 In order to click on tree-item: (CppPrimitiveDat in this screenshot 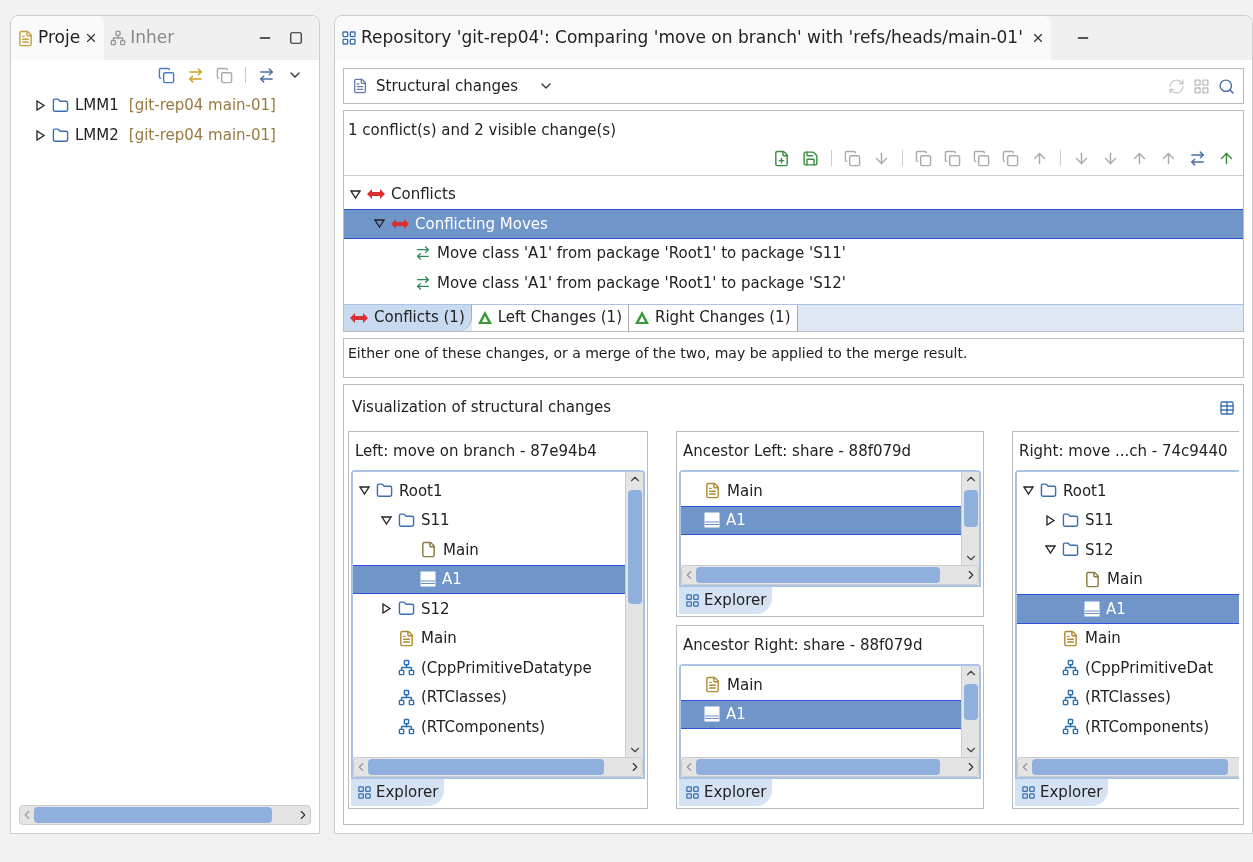, I will do `click(1128, 668)`.